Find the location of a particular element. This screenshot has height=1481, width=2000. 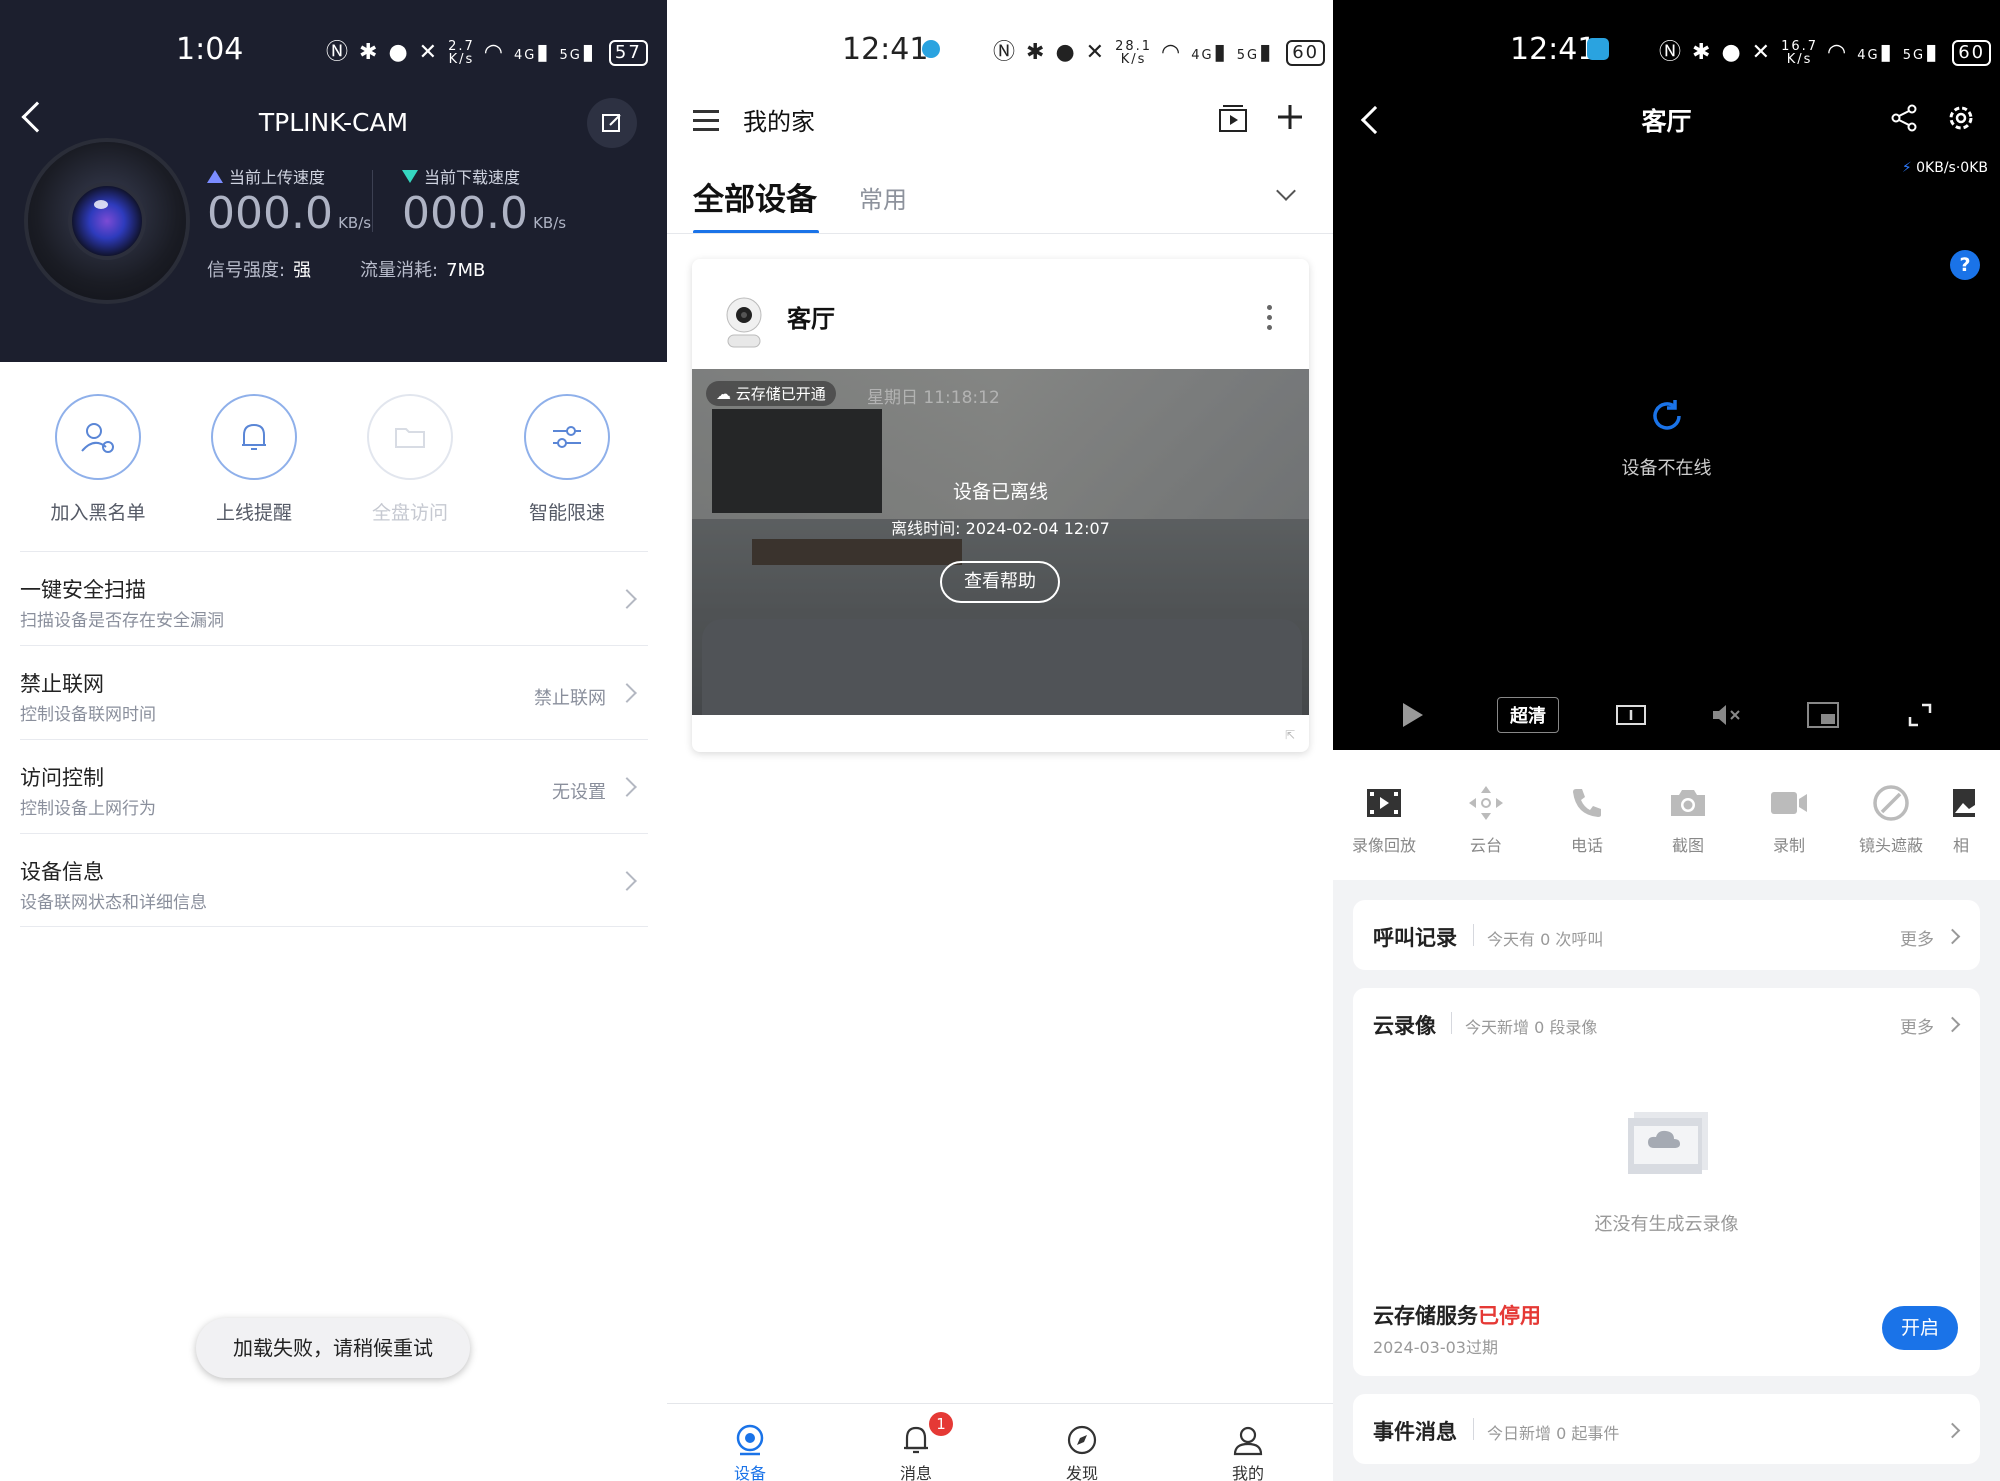

film-icon is located at coordinates (1384, 803).